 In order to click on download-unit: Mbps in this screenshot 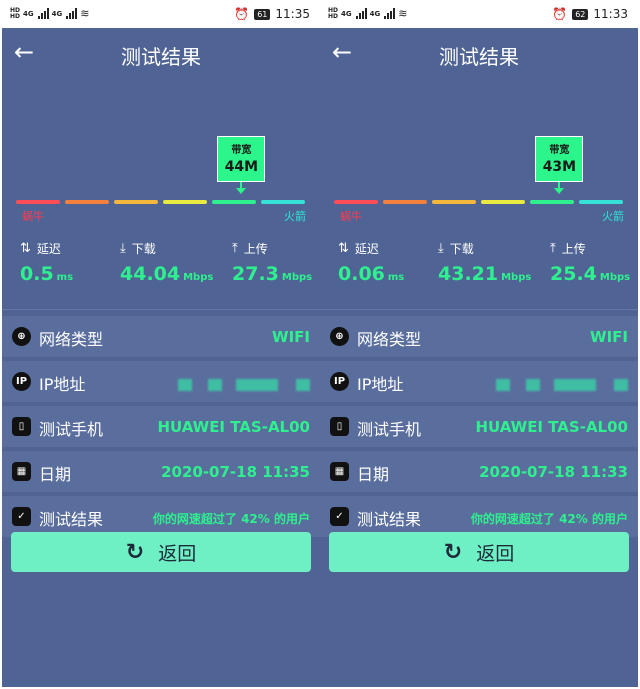, I will do `click(198, 277)`.